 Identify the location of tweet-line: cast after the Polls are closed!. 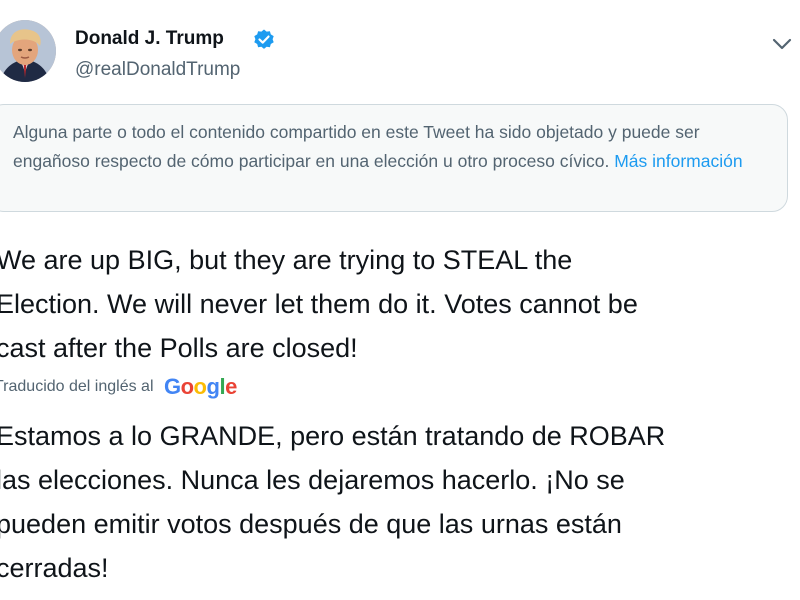
(179, 348).